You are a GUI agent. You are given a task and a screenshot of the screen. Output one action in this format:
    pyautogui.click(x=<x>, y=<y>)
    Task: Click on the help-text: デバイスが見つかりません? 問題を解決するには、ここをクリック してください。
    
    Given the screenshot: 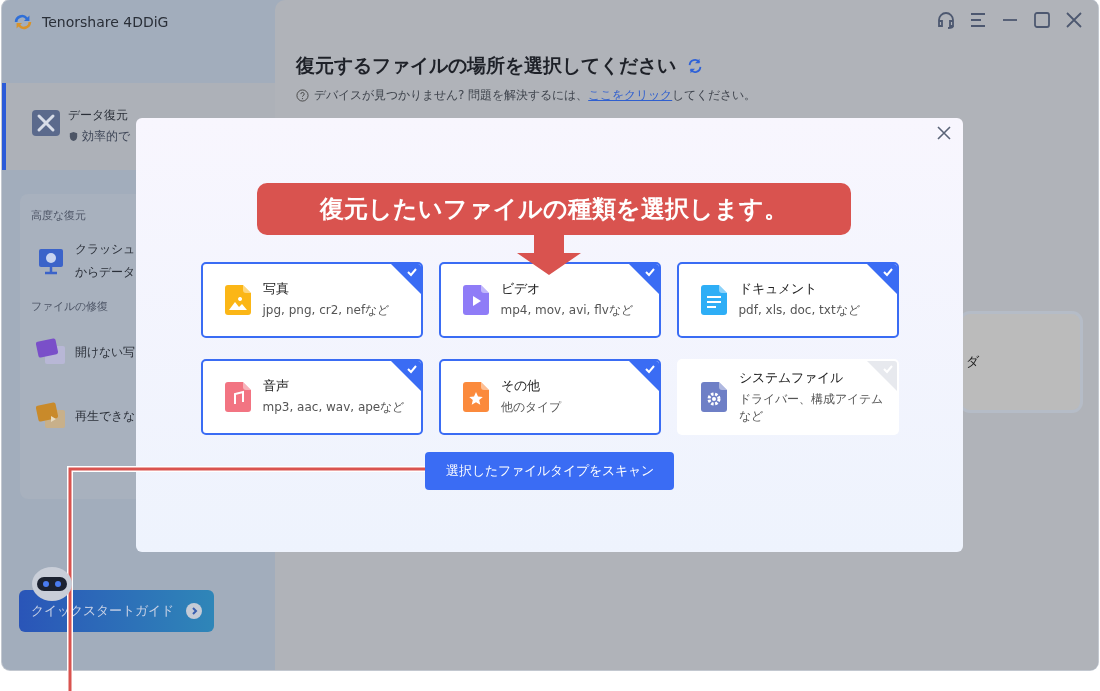 What is the action you would take?
    pyautogui.click(x=535, y=95)
    